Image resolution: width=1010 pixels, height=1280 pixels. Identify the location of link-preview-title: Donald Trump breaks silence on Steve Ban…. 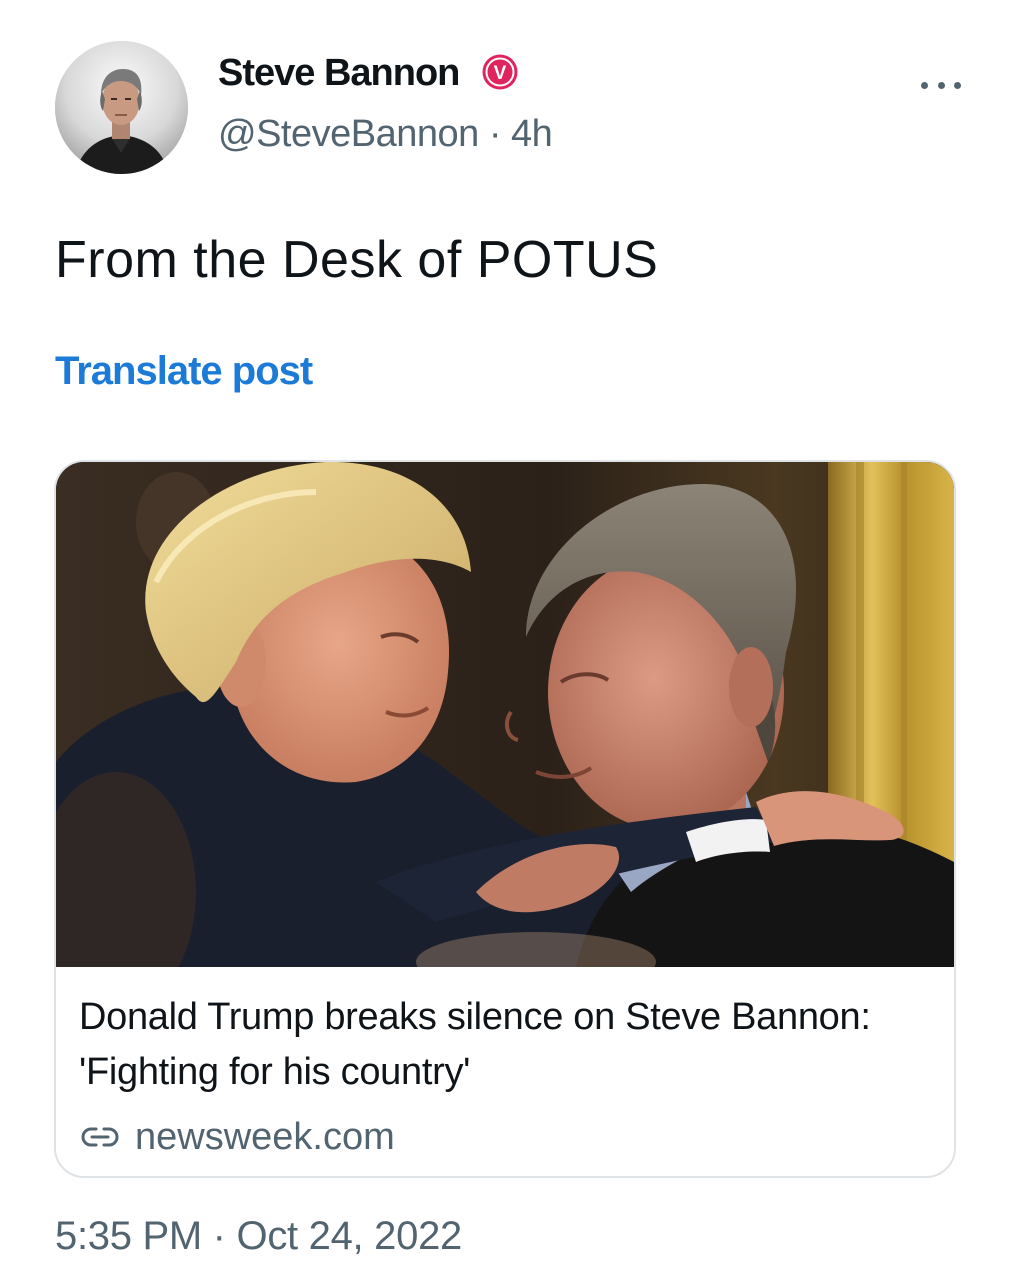
(504, 1045).